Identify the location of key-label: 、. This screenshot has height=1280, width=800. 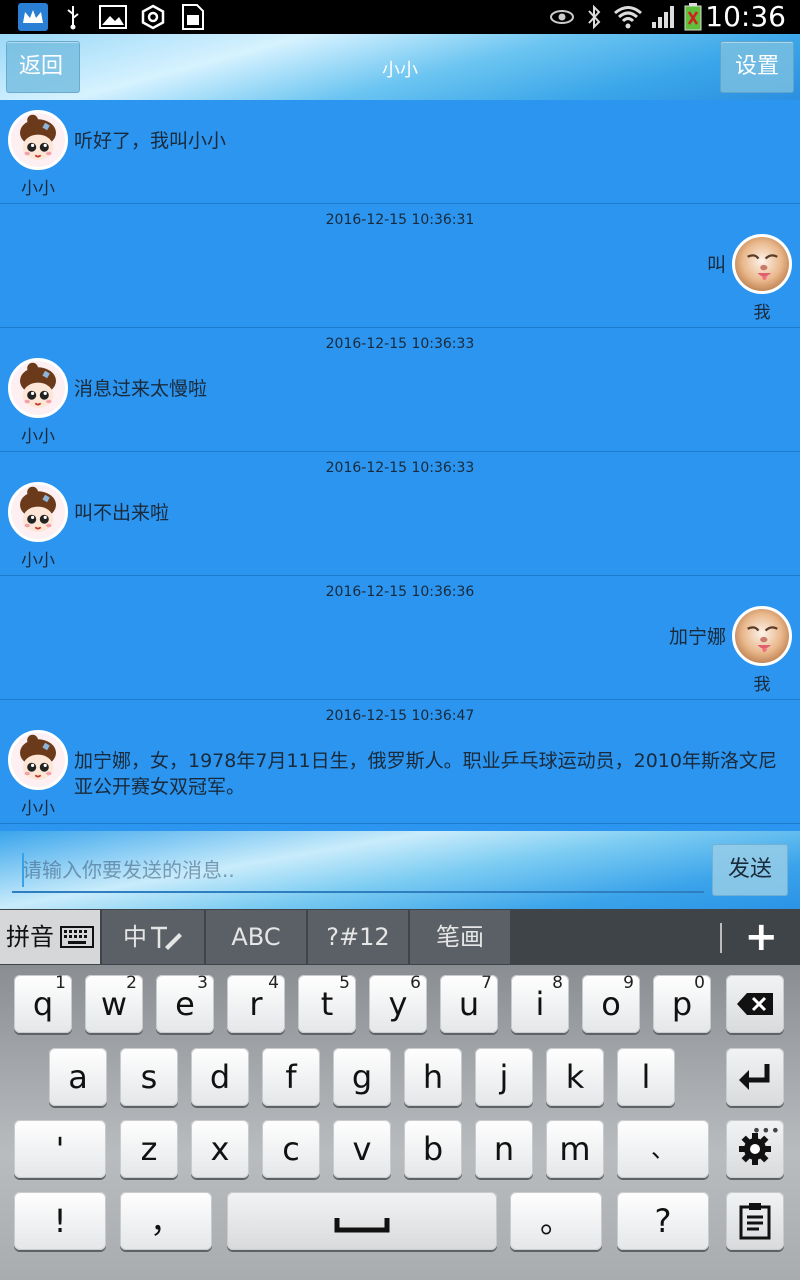
(663, 1149).